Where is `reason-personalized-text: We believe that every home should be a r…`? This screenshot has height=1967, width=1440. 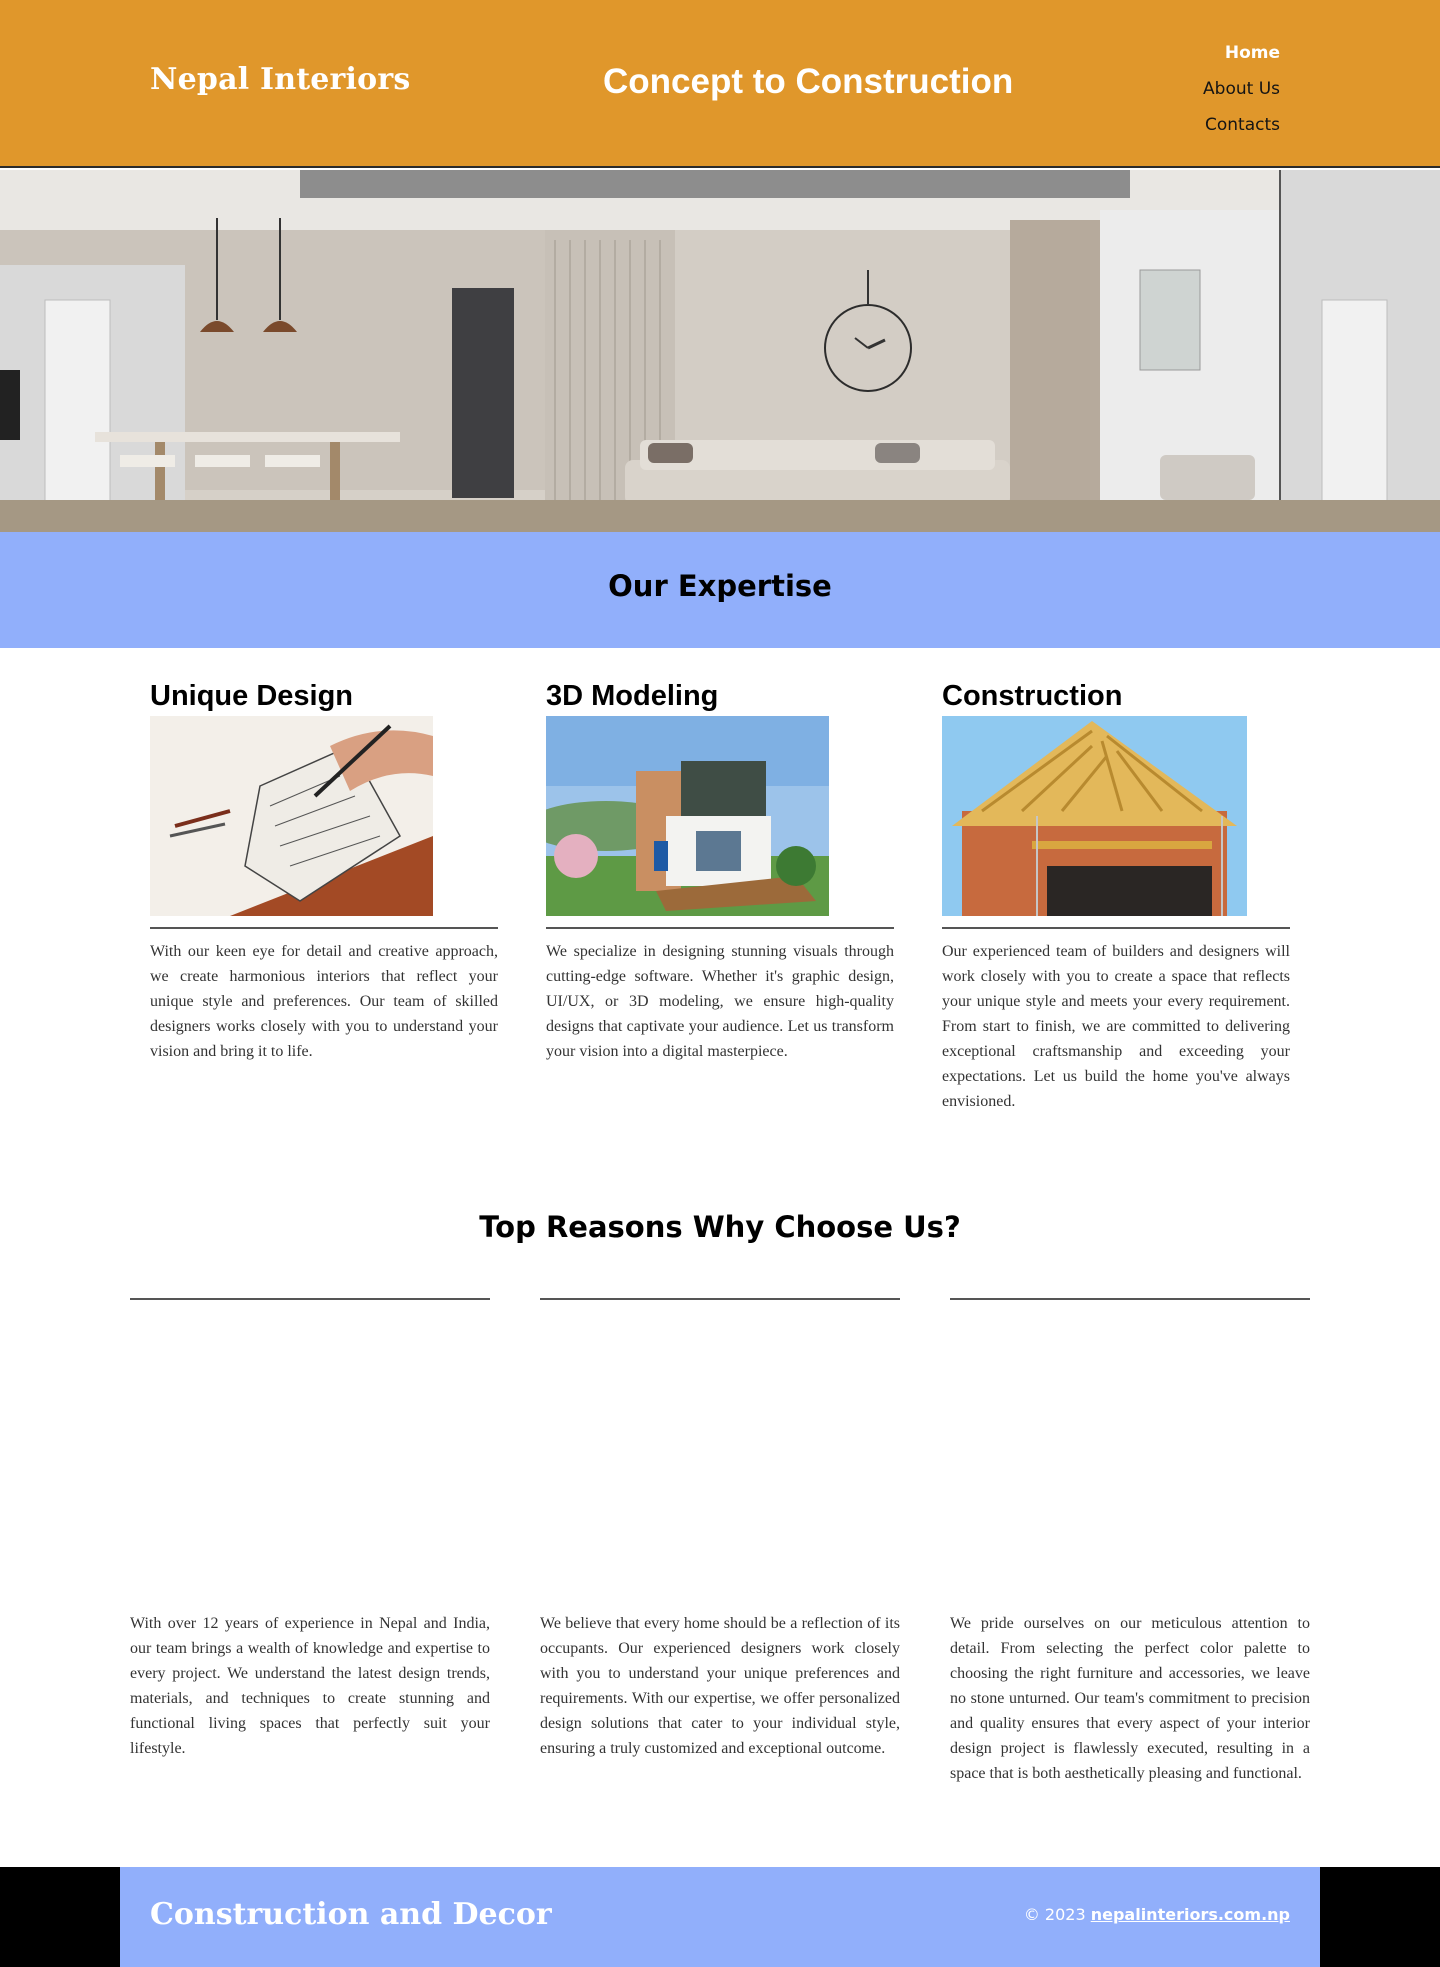 reason-personalized-text: We believe that every home should be a r… is located at coordinates (720, 1686).